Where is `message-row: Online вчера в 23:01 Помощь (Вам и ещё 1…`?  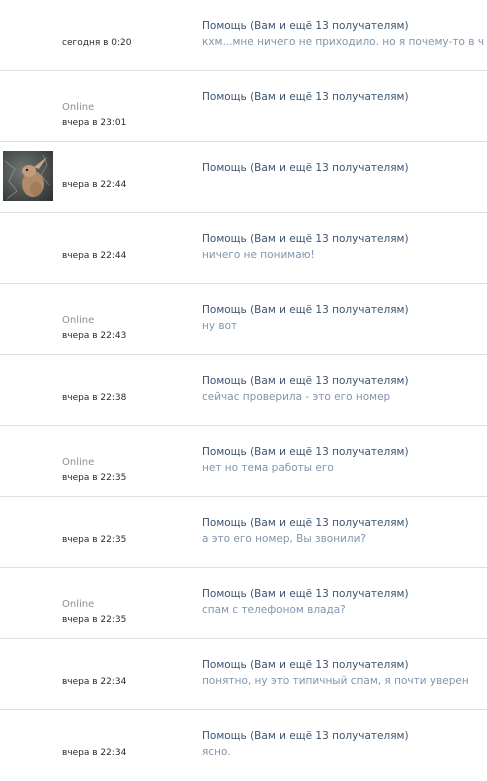
message-row: Online вчера в 23:01 Помощь (Вам и ещё 1… is located at coordinates (243, 106).